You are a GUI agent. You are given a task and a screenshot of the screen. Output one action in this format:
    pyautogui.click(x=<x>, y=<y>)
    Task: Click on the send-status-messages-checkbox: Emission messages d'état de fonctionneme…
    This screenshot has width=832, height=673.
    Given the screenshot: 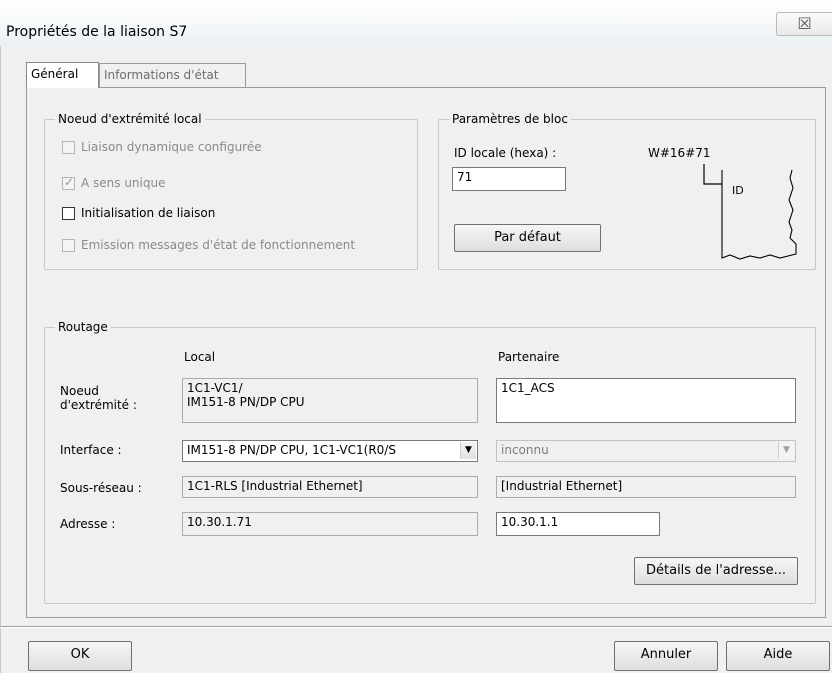 What is the action you would take?
    pyautogui.click(x=208, y=245)
    